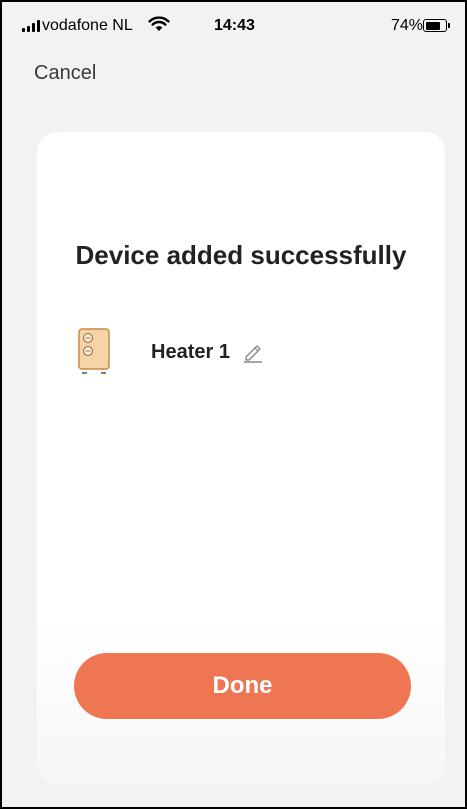  I want to click on status-bar: vodafone NL 14:43 74%, so click(233, 22).